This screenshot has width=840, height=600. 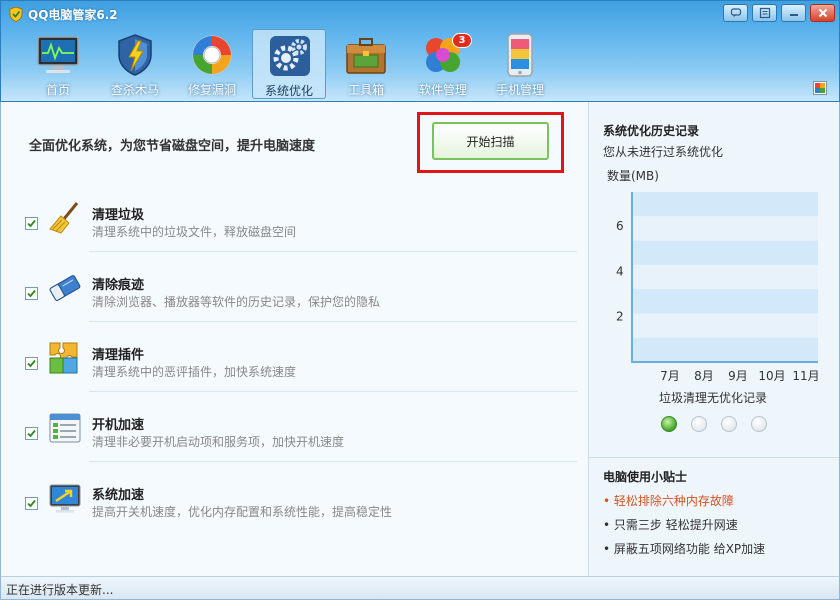 What do you see at coordinates (645, 477) in the screenshot?
I see `tips-title: 电脑使用小贴士` at bounding box center [645, 477].